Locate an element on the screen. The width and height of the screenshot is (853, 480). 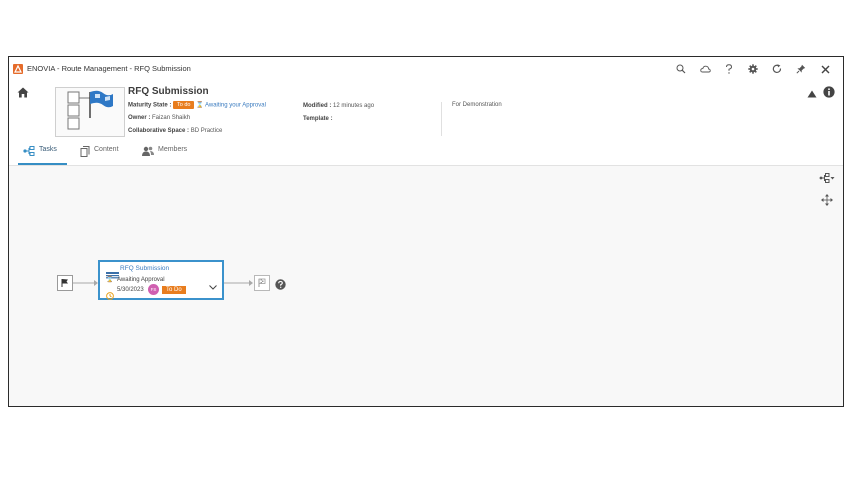
refresh-icon is located at coordinates (777, 69).